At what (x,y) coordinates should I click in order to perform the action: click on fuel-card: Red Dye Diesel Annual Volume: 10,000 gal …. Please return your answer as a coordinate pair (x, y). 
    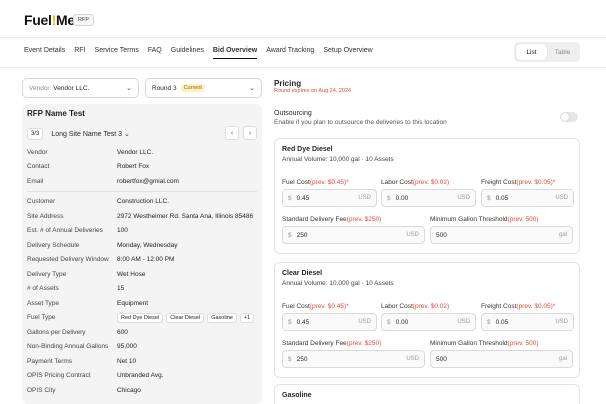
    Looking at the image, I should click on (427, 196).